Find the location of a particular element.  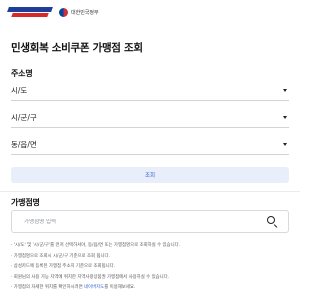

city-select-label: 시/군/구 is located at coordinates (24, 117).